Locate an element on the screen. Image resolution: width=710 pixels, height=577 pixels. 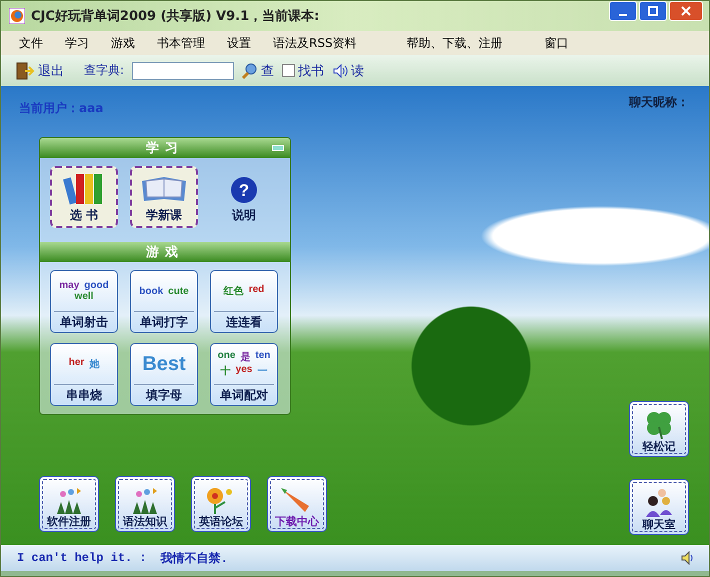
menu-item: 书本管理 is located at coordinates (181, 43).